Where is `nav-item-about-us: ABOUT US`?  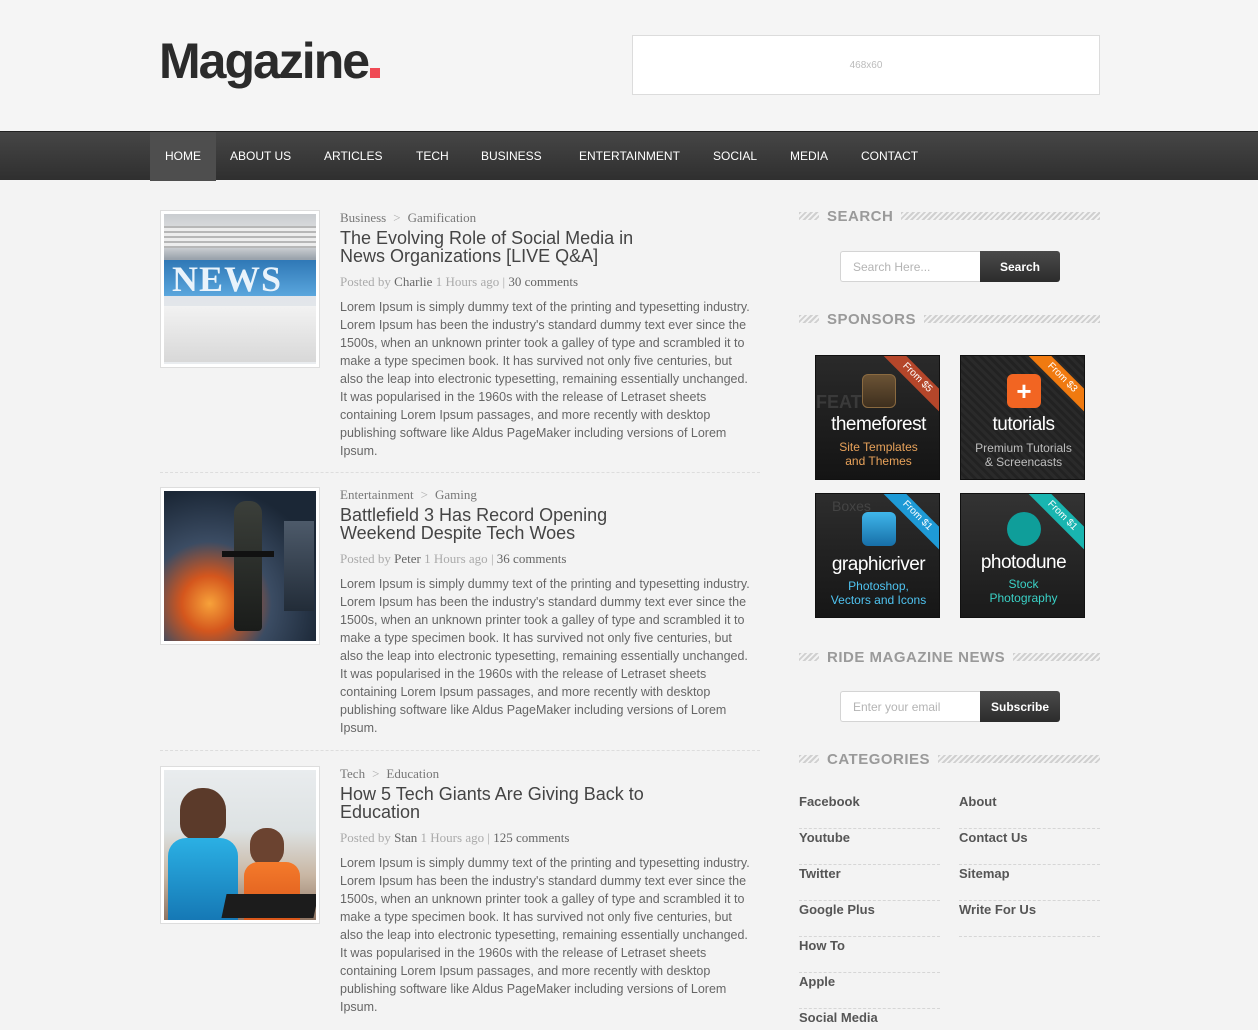 nav-item-about-us: ABOUT US is located at coordinates (260, 156).